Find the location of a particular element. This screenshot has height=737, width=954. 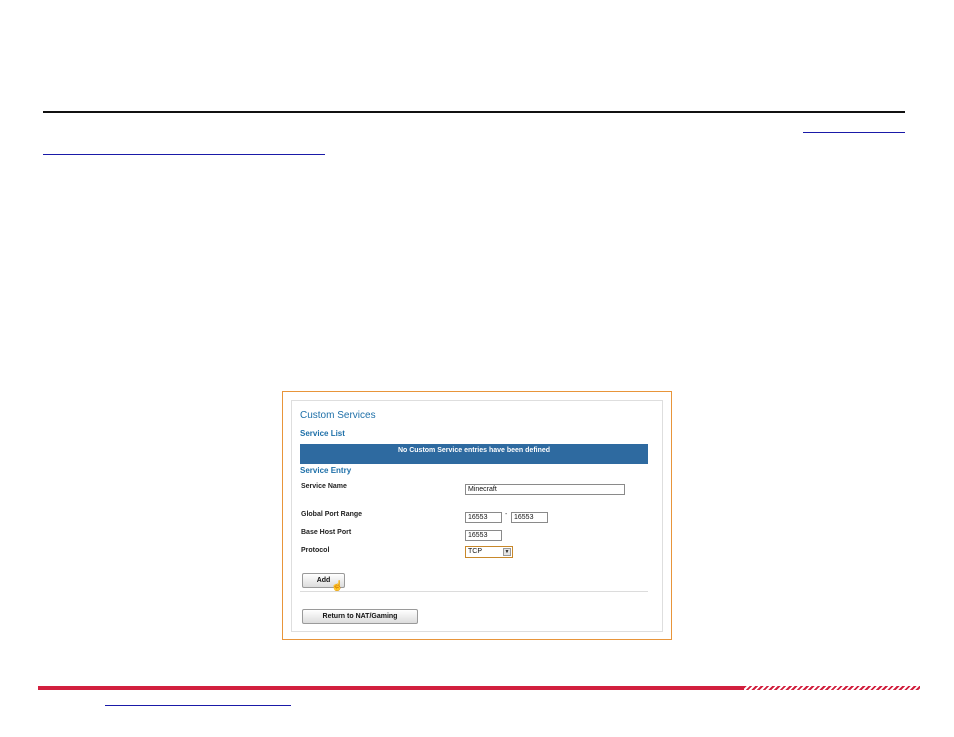

service-entry-heading: Service Entry is located at coordinates (326, 470).